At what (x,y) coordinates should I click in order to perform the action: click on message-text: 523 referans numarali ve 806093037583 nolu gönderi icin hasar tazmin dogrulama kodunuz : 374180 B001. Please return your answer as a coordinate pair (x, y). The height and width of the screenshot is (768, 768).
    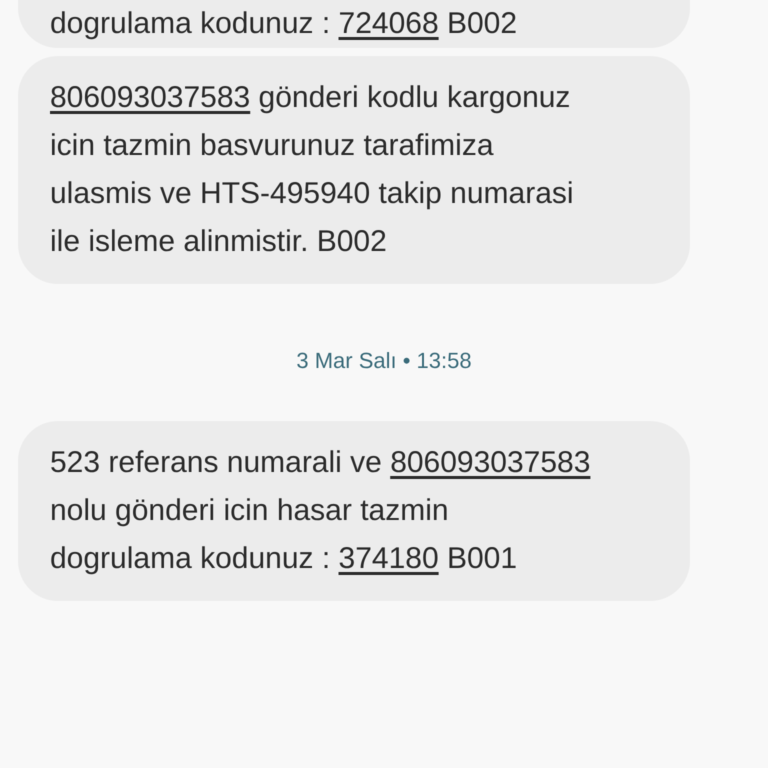
    Looking at the image, I should click on (321, 511).